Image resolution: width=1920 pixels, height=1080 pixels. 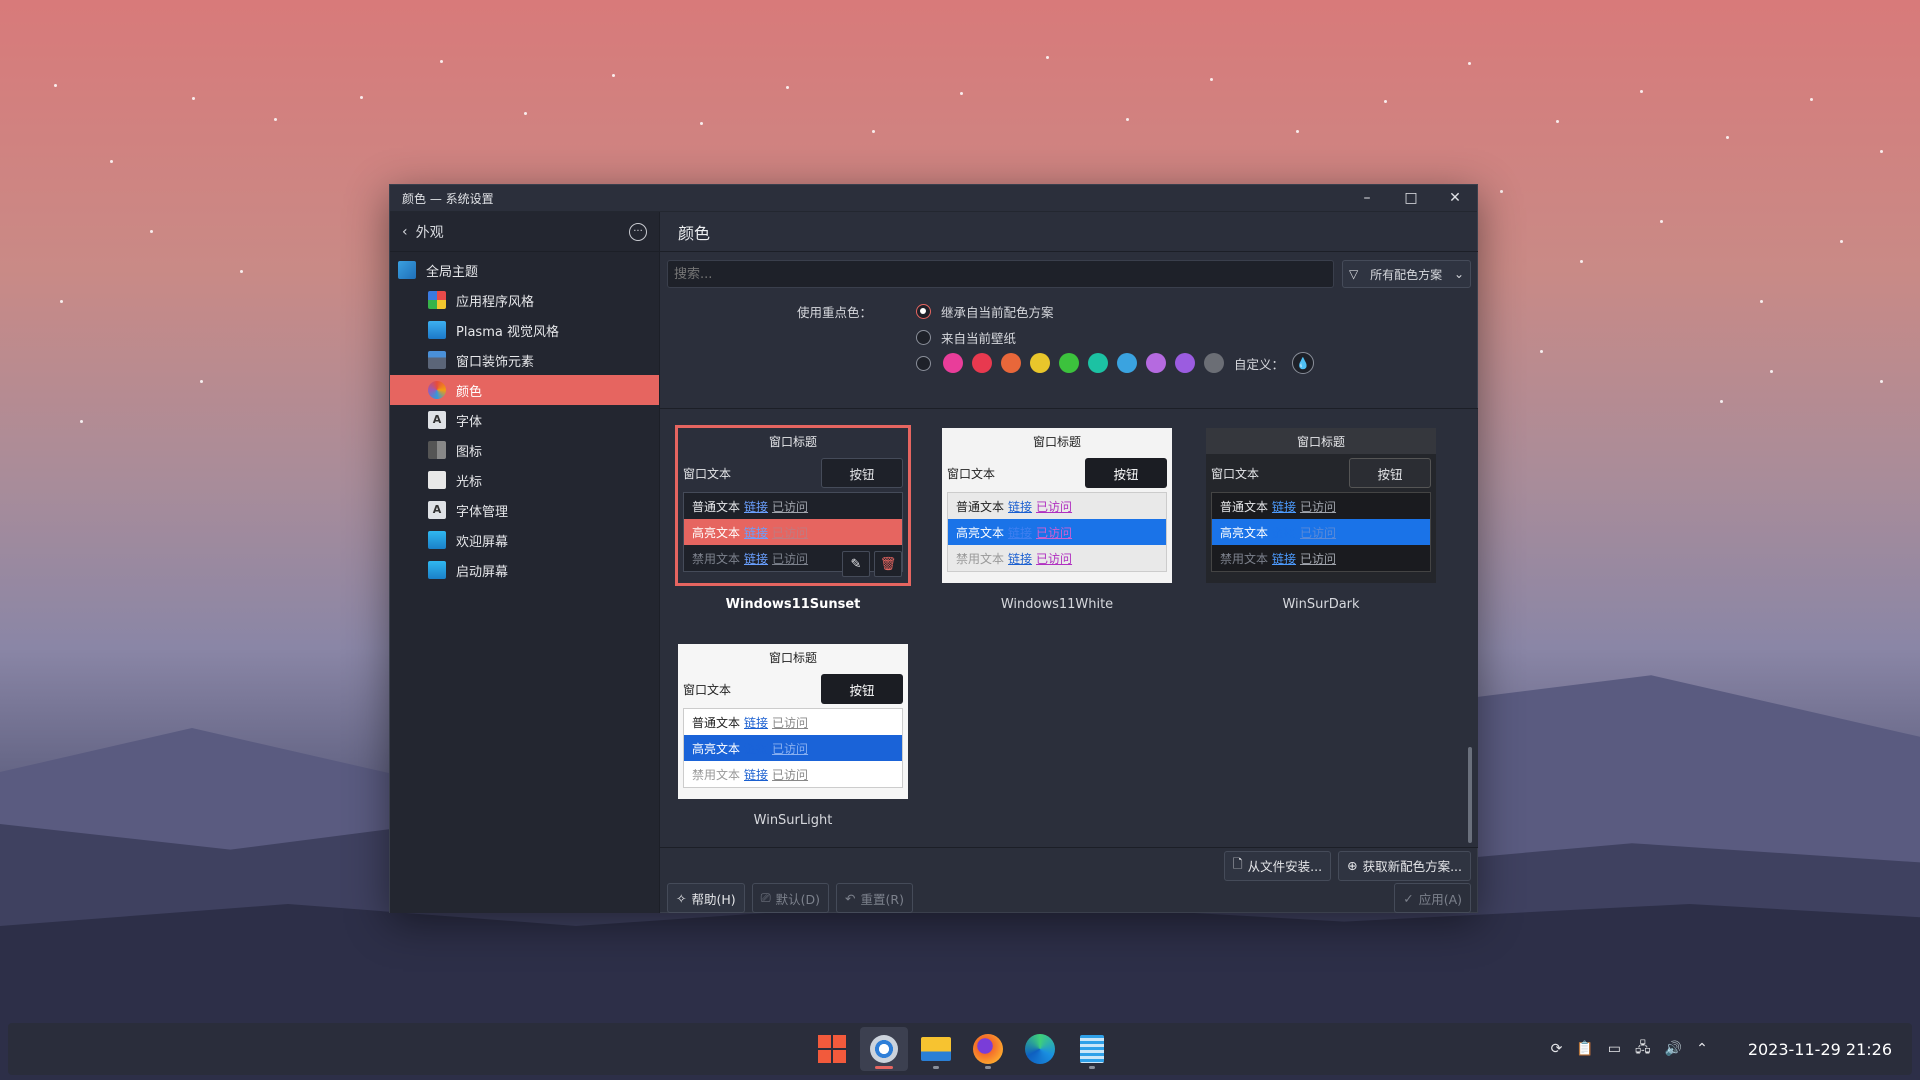 What do you see at coordinates (1000, 274) in the screenshot?
I see `search-input` at bounding box center [1000, 274].